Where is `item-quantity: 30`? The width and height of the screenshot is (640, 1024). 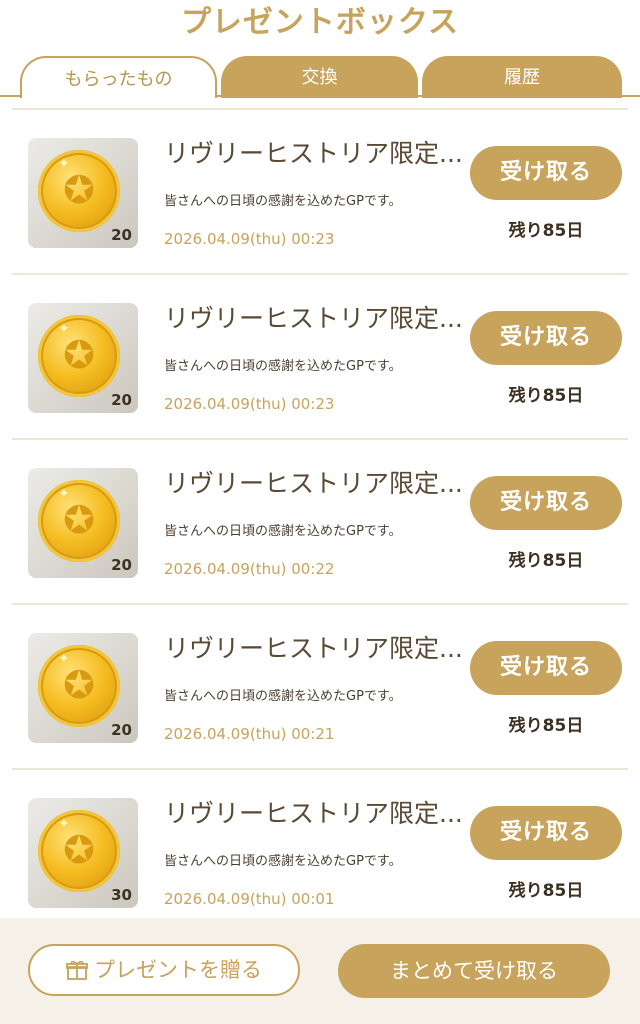
item-quantity: 30 is located at coordinates (121, 895).